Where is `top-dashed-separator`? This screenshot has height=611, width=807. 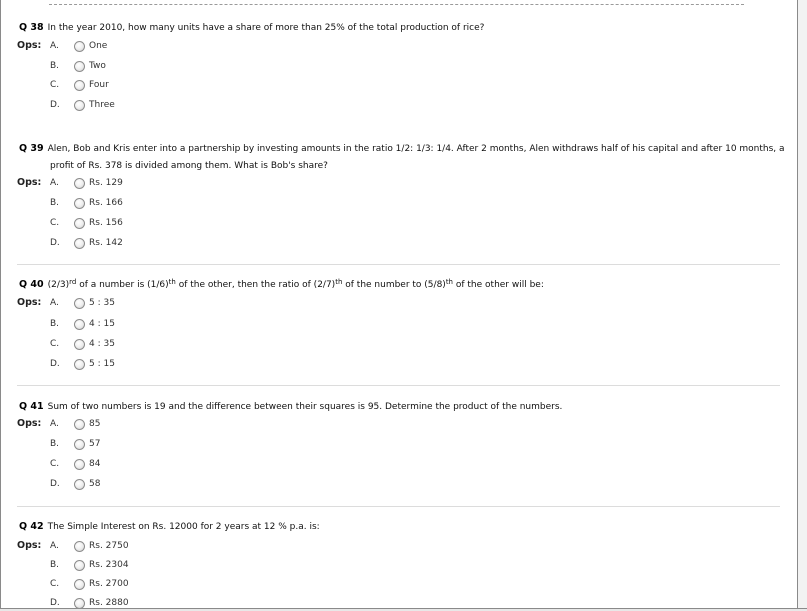
top-dashed-separator is located at coordinates (396, 4).